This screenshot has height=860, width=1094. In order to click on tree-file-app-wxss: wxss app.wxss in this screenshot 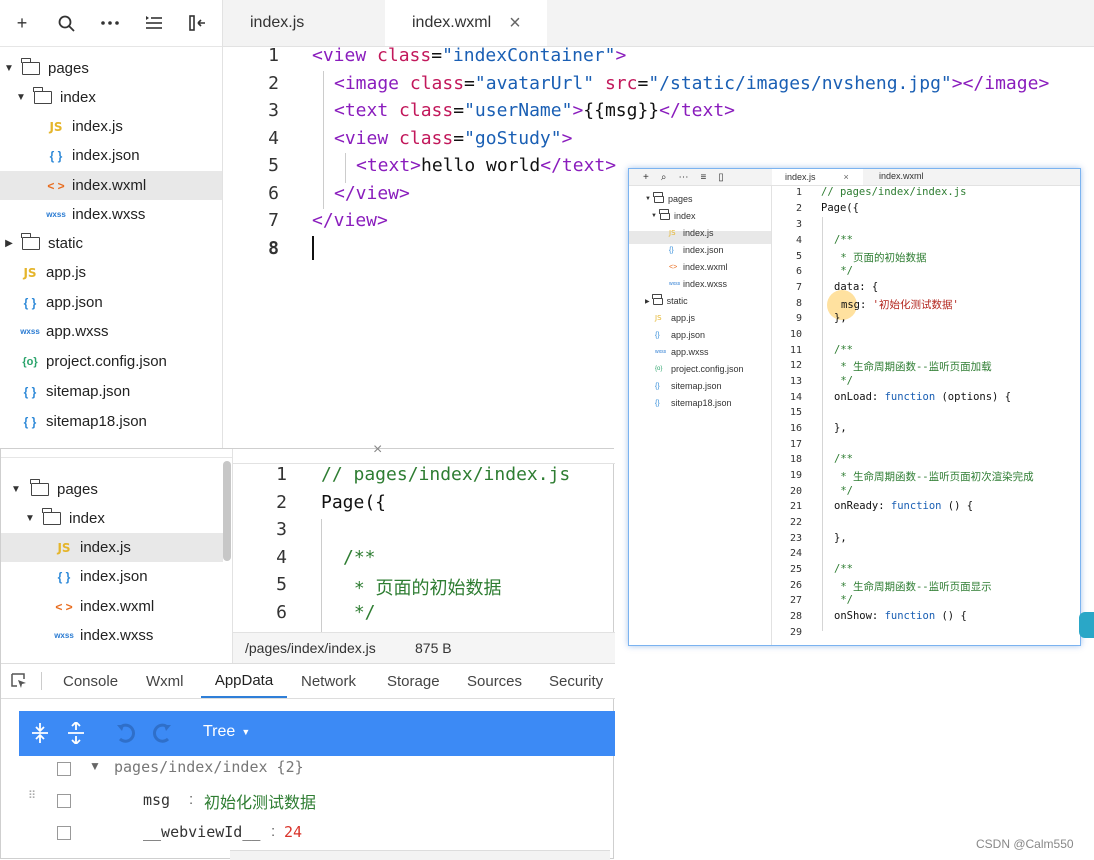, I will do `click(111, 331)`.